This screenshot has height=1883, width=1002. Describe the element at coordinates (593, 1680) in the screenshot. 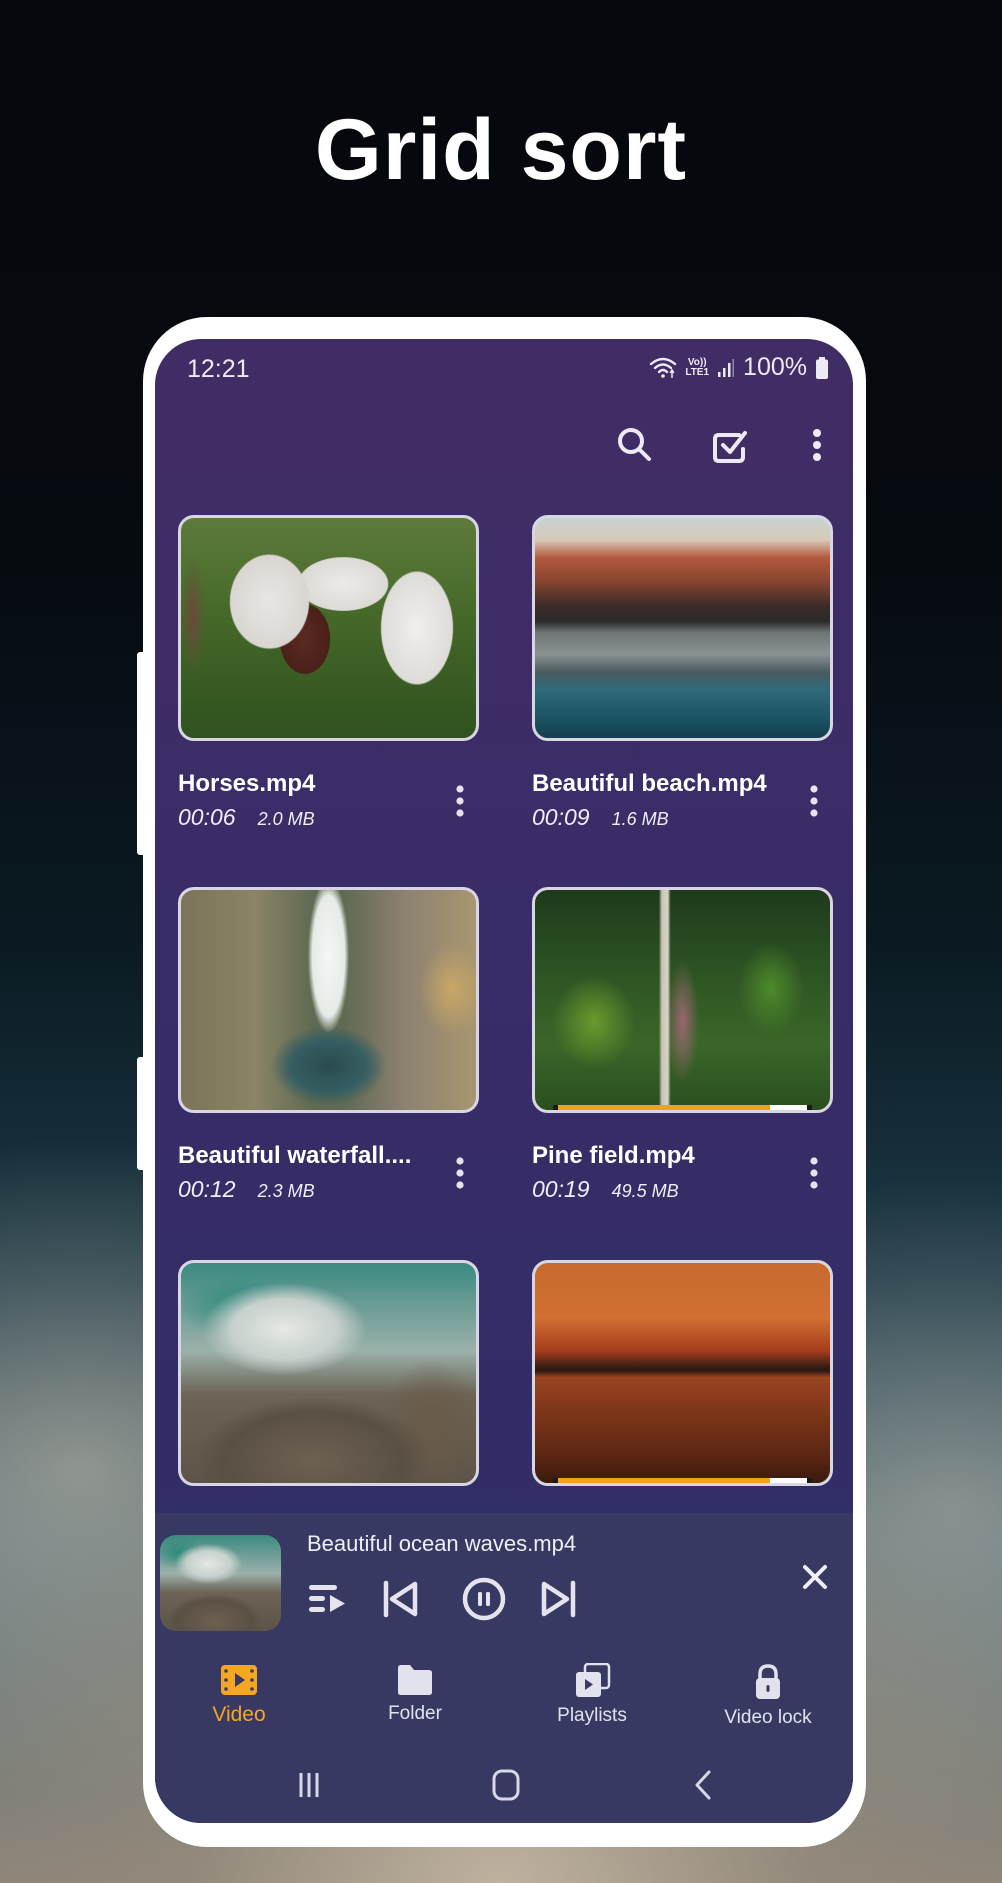

I see `playlists-icon` at that location.